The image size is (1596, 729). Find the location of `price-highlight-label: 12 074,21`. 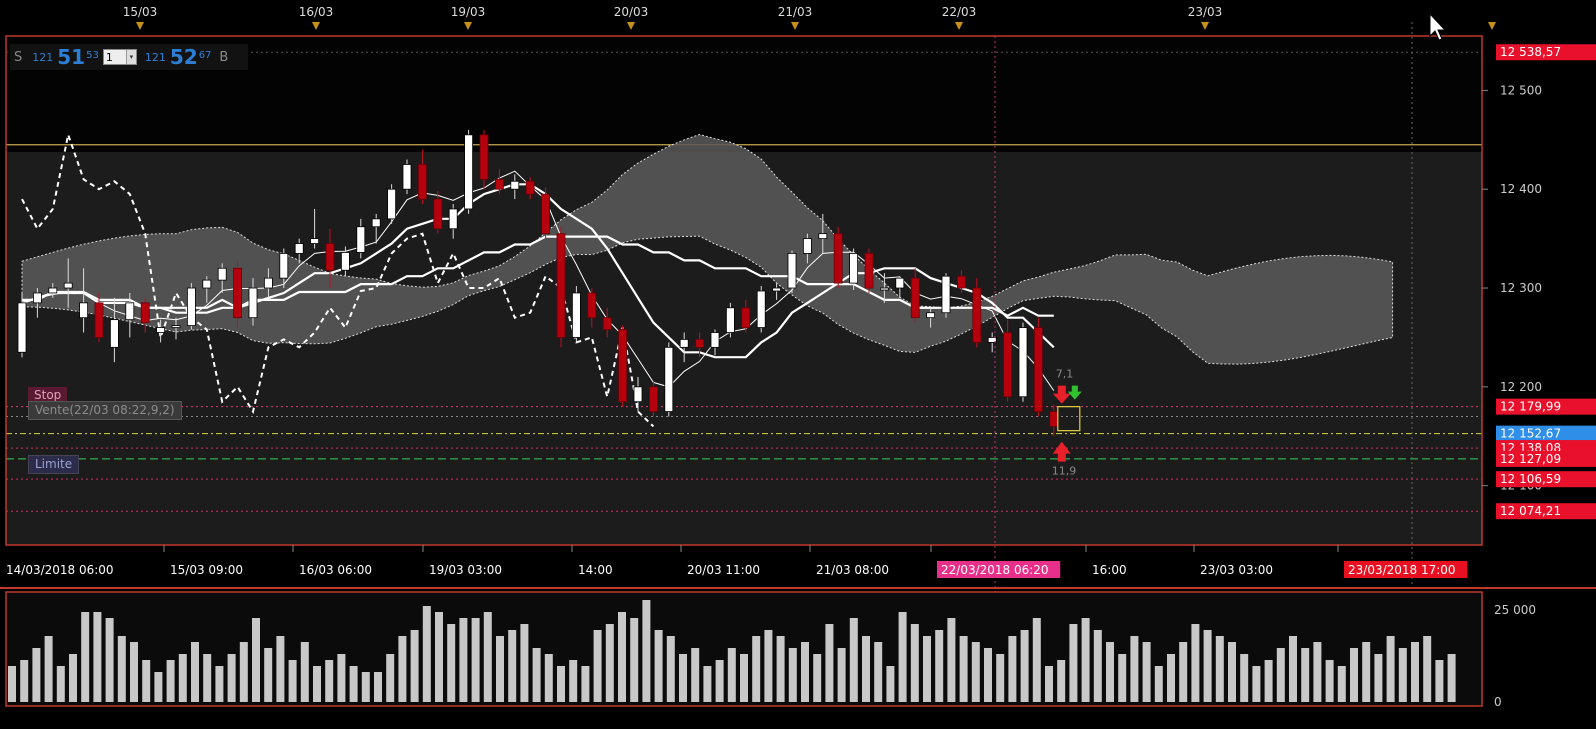

price-highlight-label: 12 074,21 is located at coordinates (1530, 511).